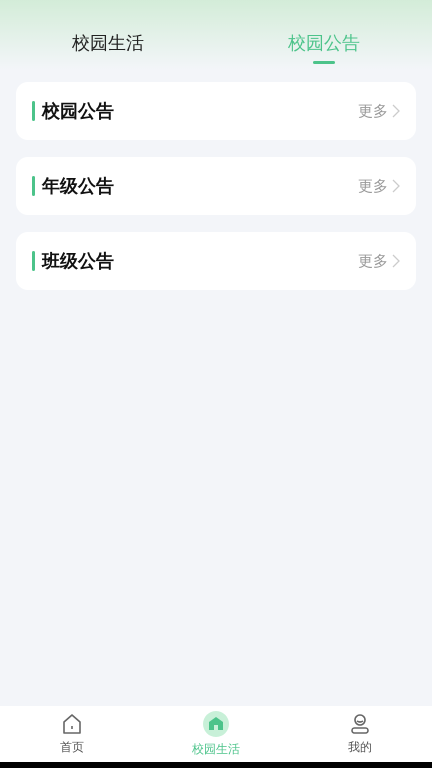 The image size is (432, 768). What do you see at coordinates (72, 723) in the screenshot?
I see `house-icon` at bounding box center [72, 723].